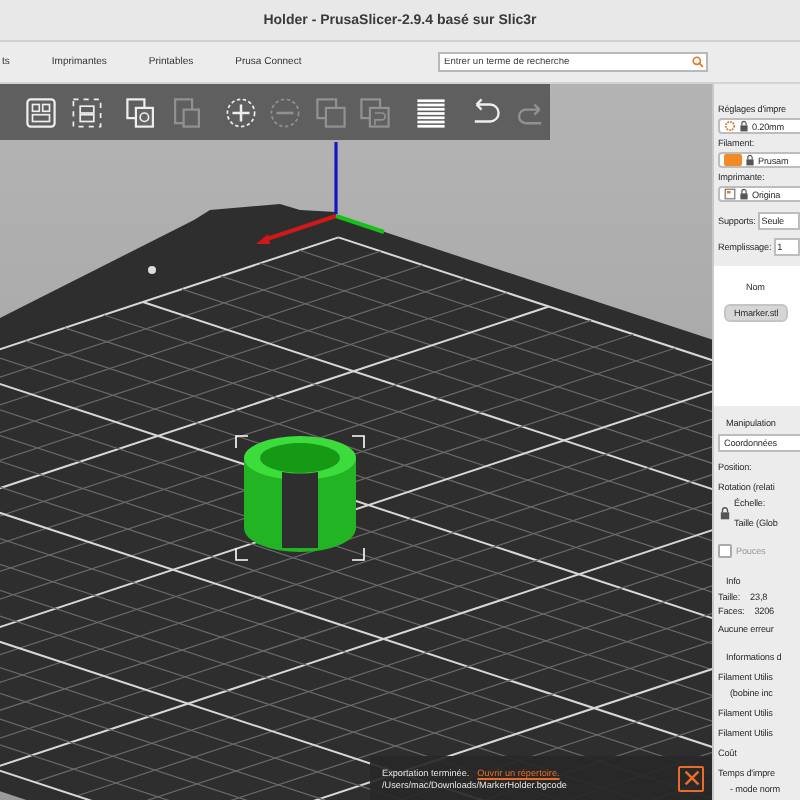 Image resolution: width=800 pixels, height=800 pixels. I want to click on copy-icon, so click(141, 112).